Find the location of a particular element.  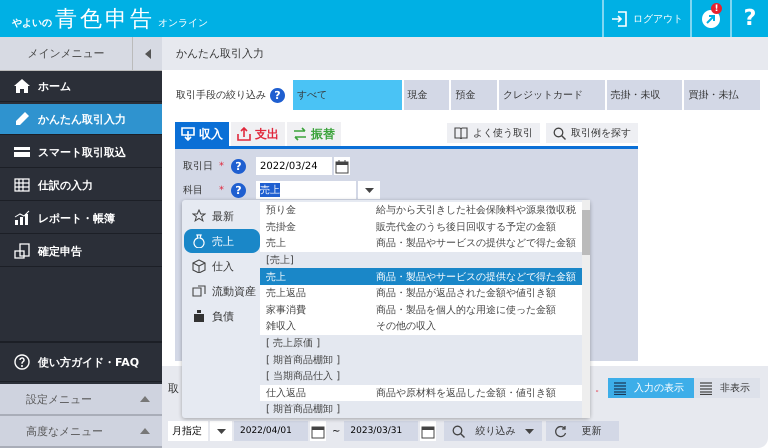

account-option: 売掛金 販売代金のうち後日回収する予定の金額 is located at coordinates (421, 227).